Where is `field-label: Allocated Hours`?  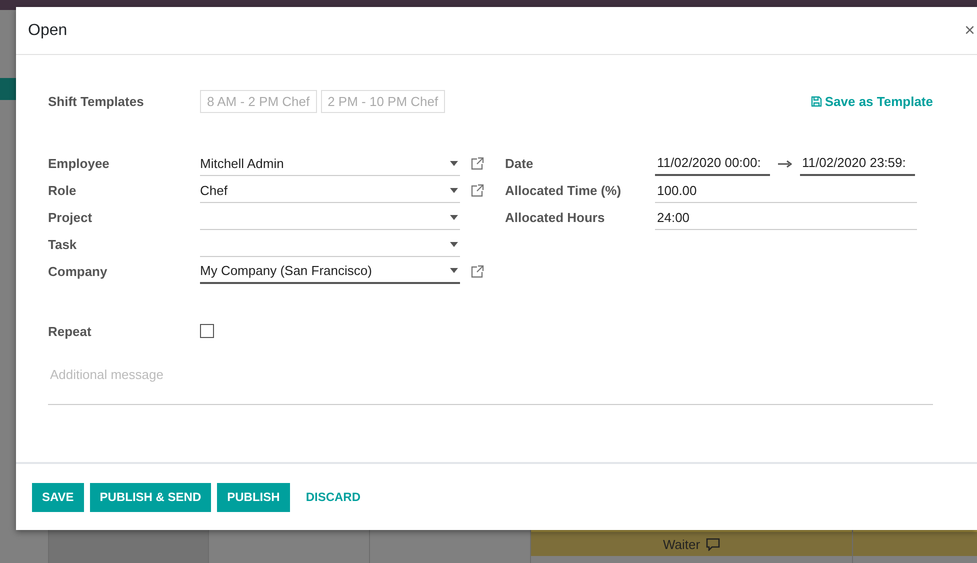 field-label: Allocated Hours is located at coordinates (555, 217).